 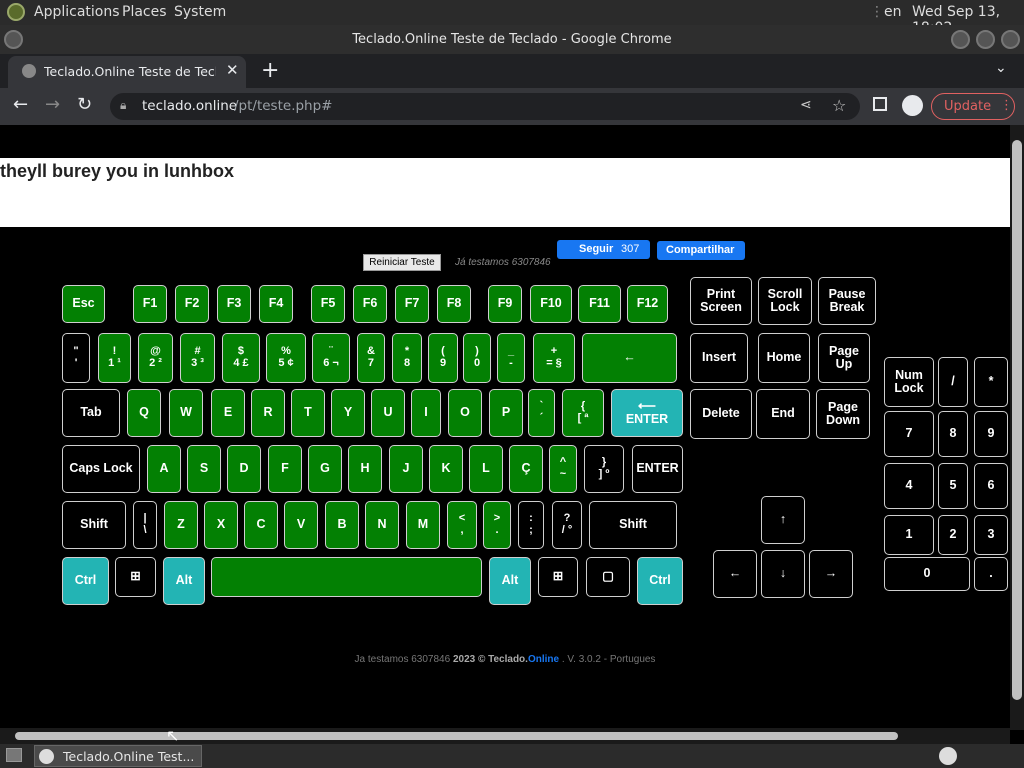 What do you see at coordinates (325, 469) in the screenshot?
I see `key-g: G` at bounding box center [325, 469].